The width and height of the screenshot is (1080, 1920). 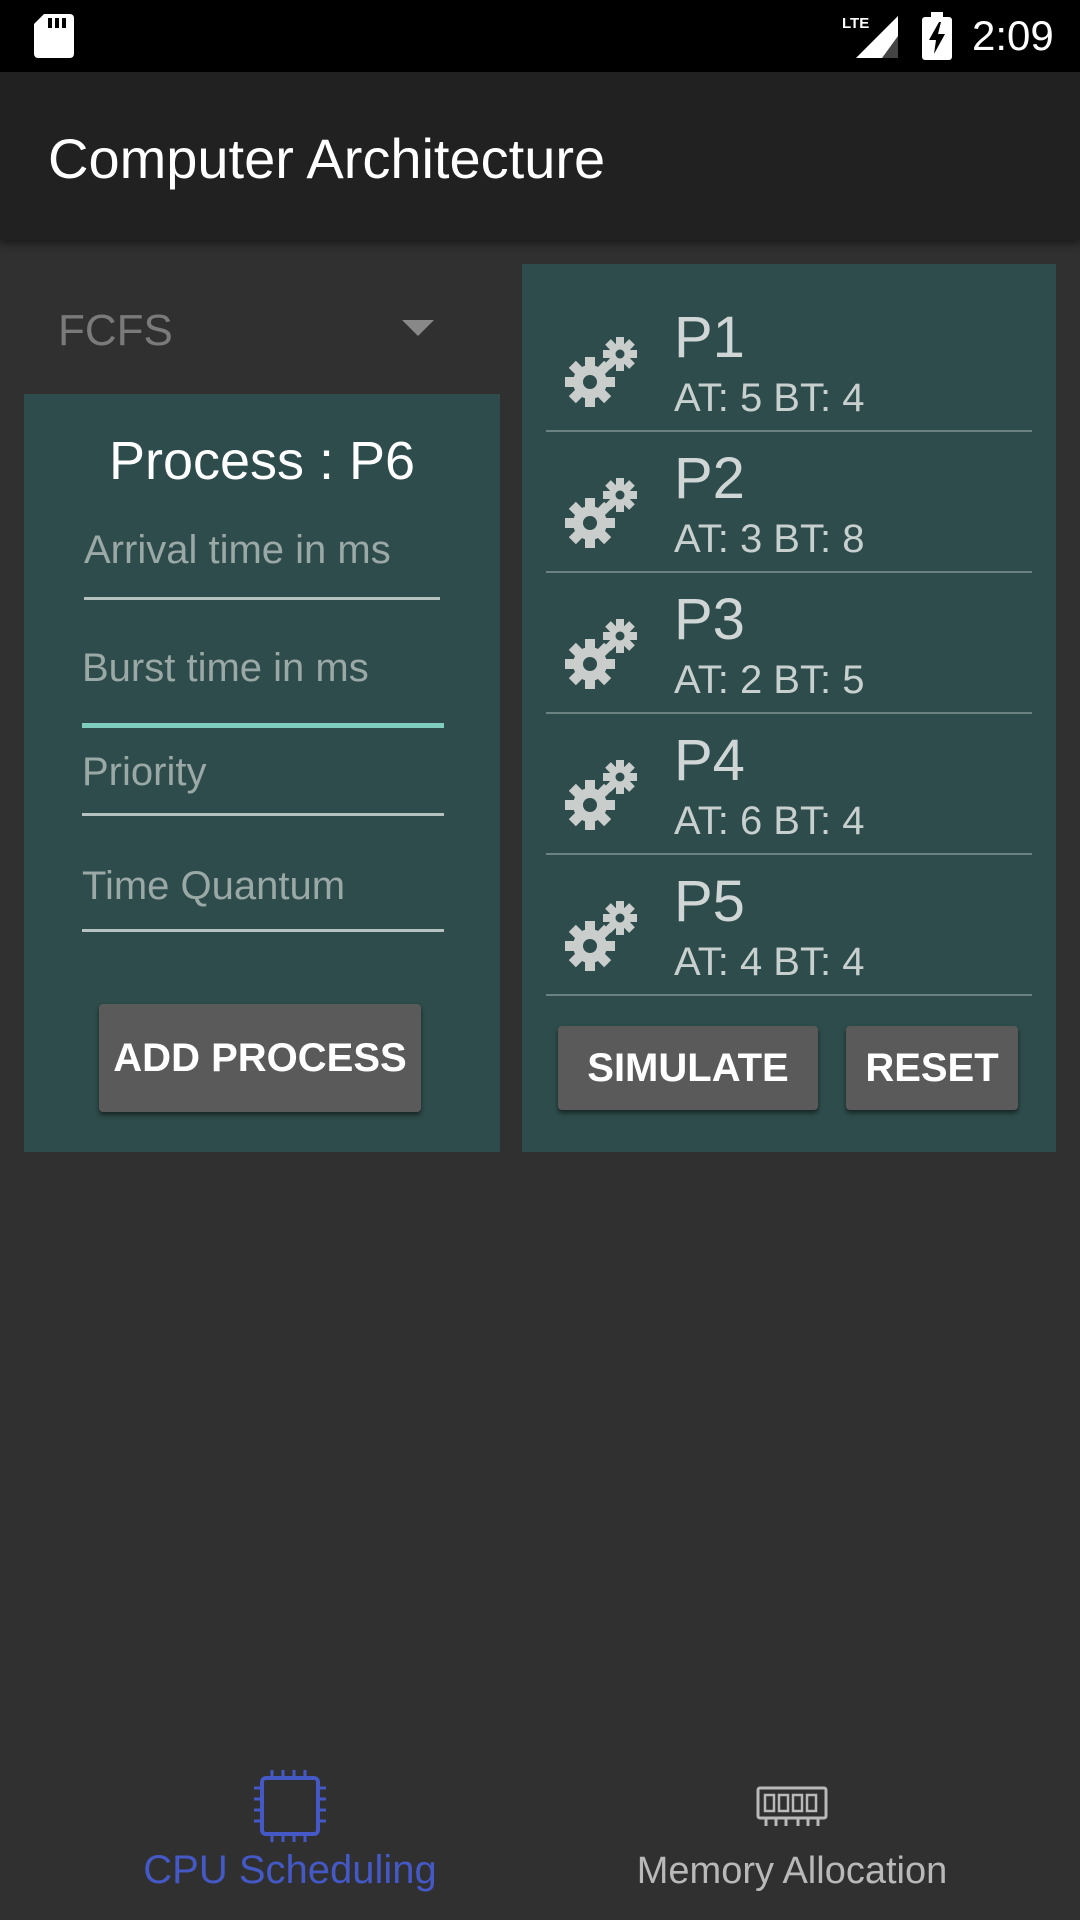 What do you see at coordinates (789, 361) in the screenshot?
I see `list-item: P1 AT: 5 BT: 4` at bounding box center [789, 361].